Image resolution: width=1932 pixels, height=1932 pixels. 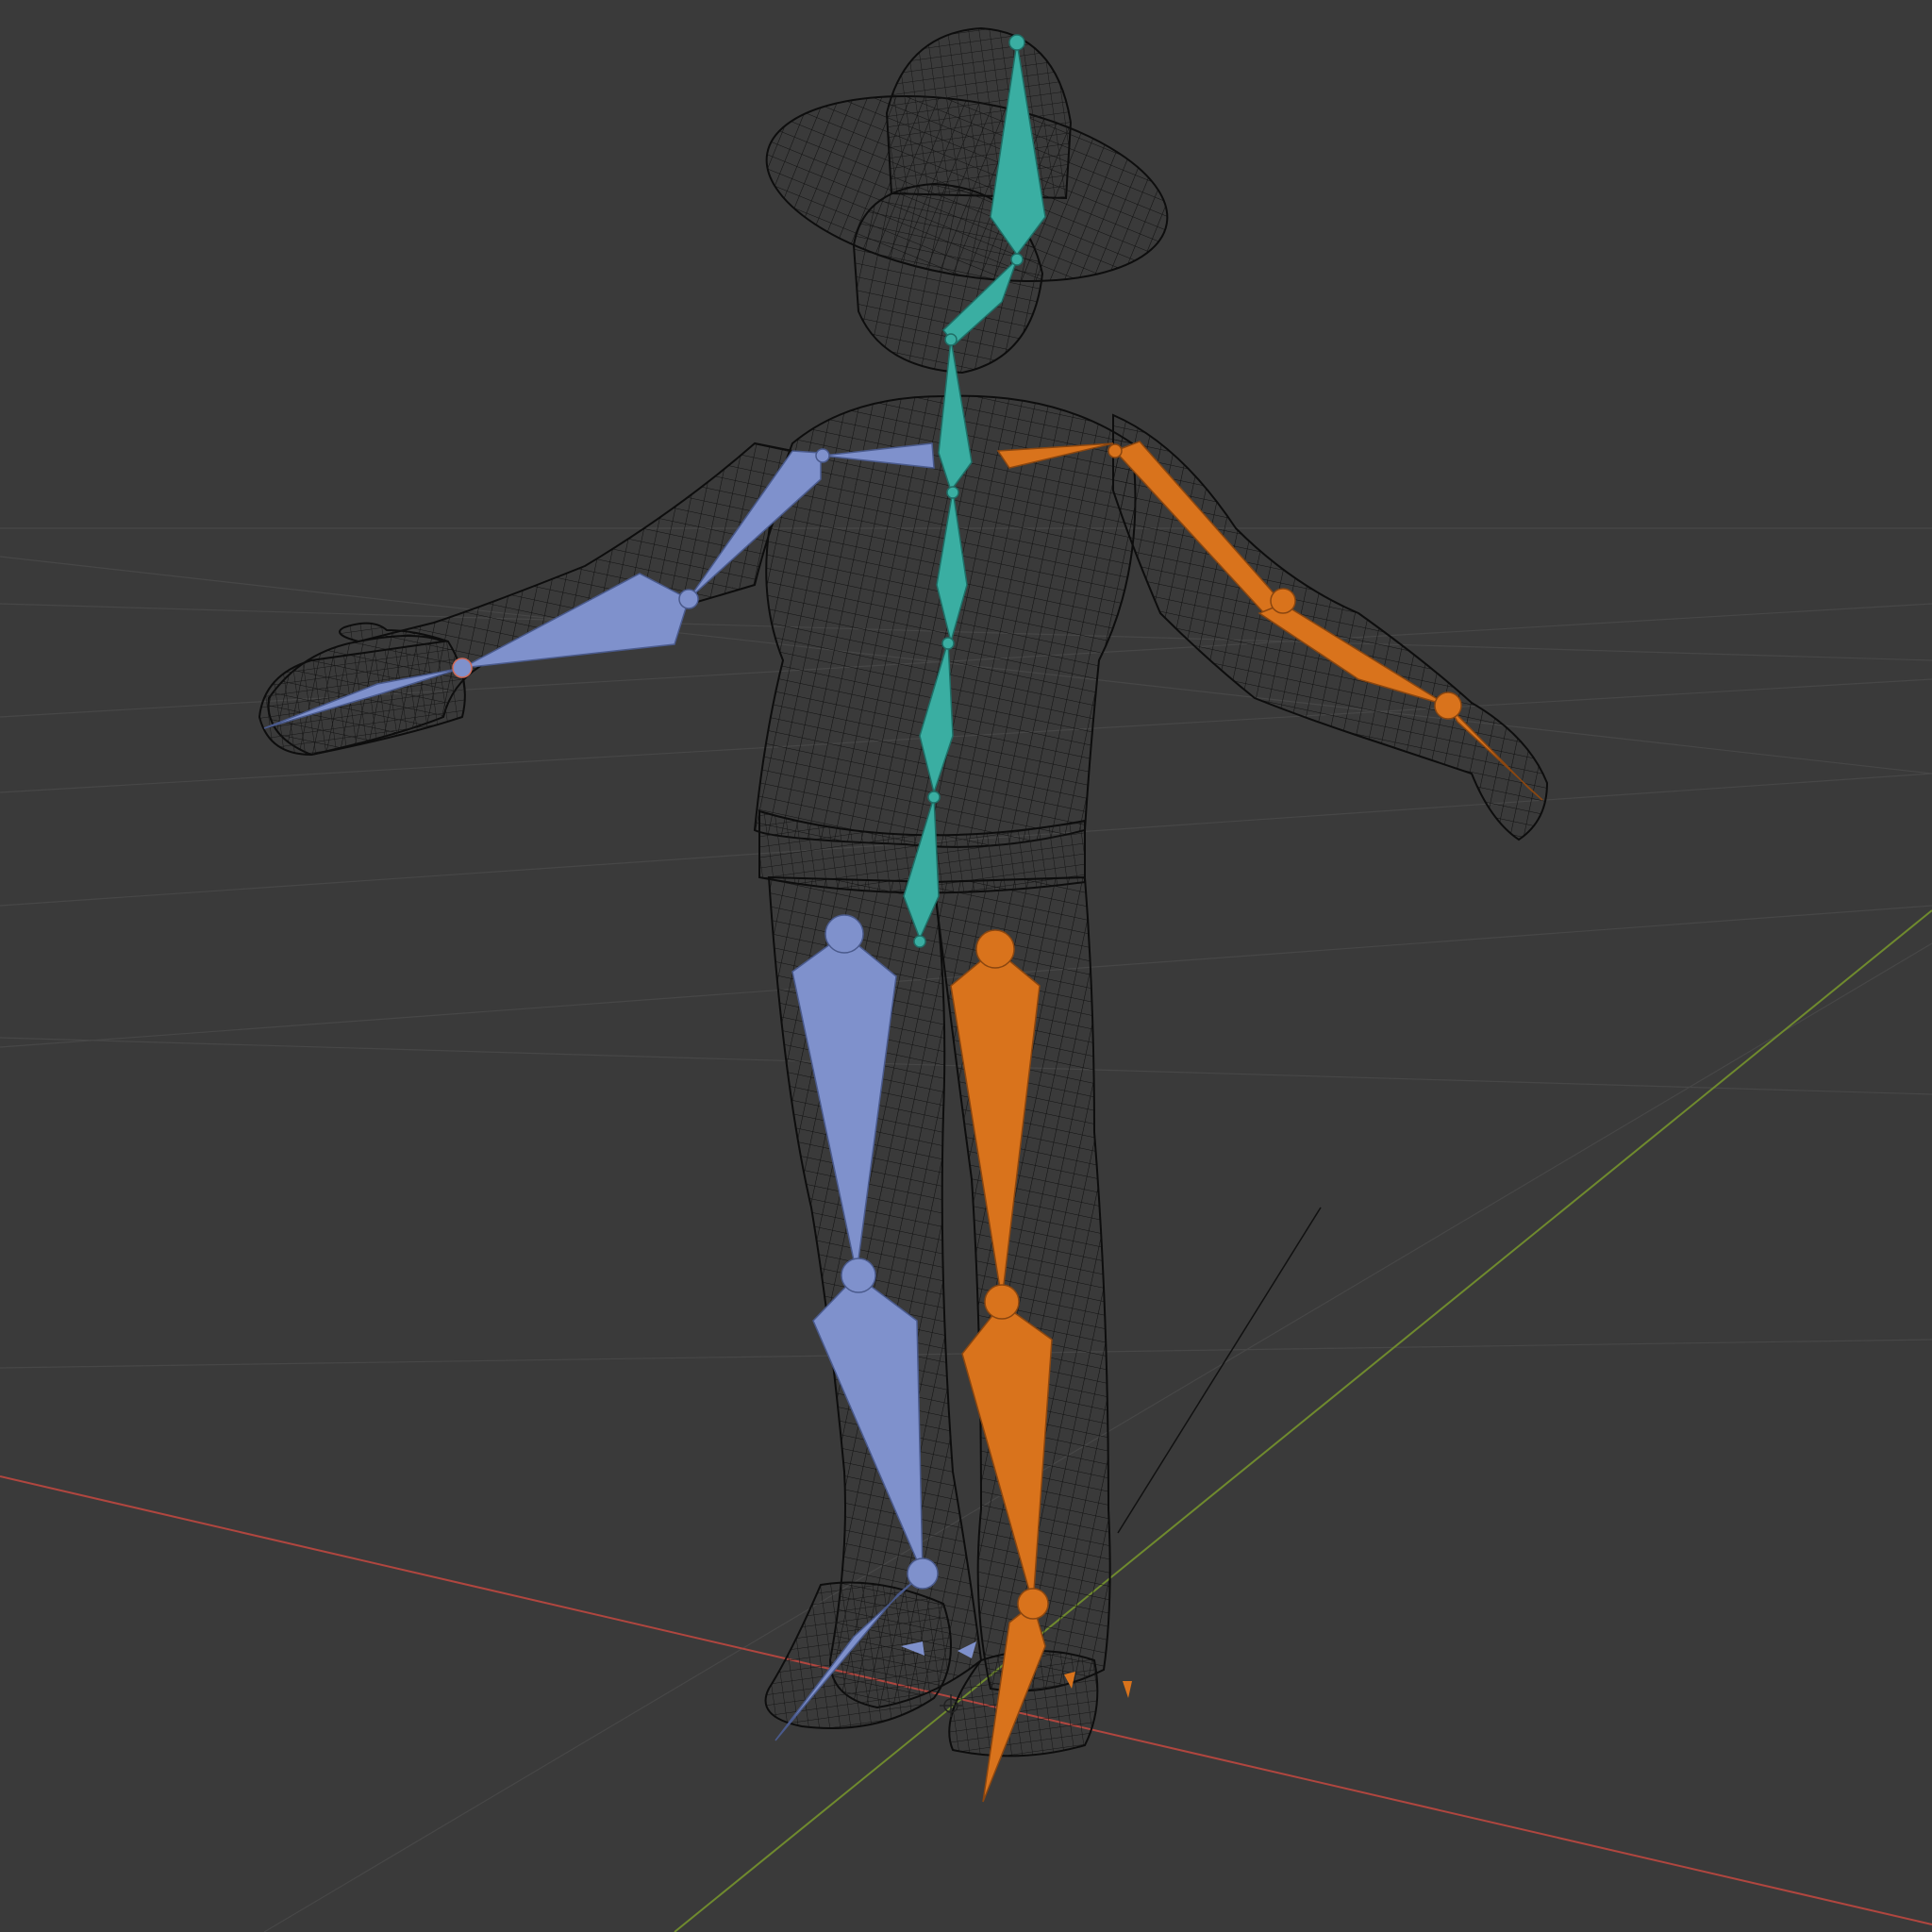 What do you see at coordinates (1331, 627) in the screenshot?
I see `right-arm-mesh` at bounding box center [1331, 627].